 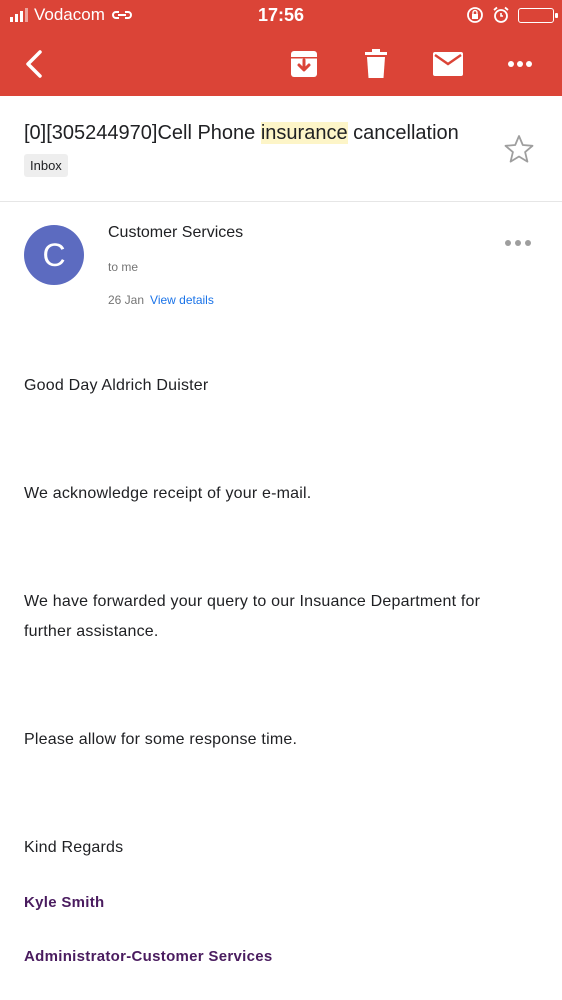 I want to click on sender-name: Customer Services, so click(x=175, y=233).